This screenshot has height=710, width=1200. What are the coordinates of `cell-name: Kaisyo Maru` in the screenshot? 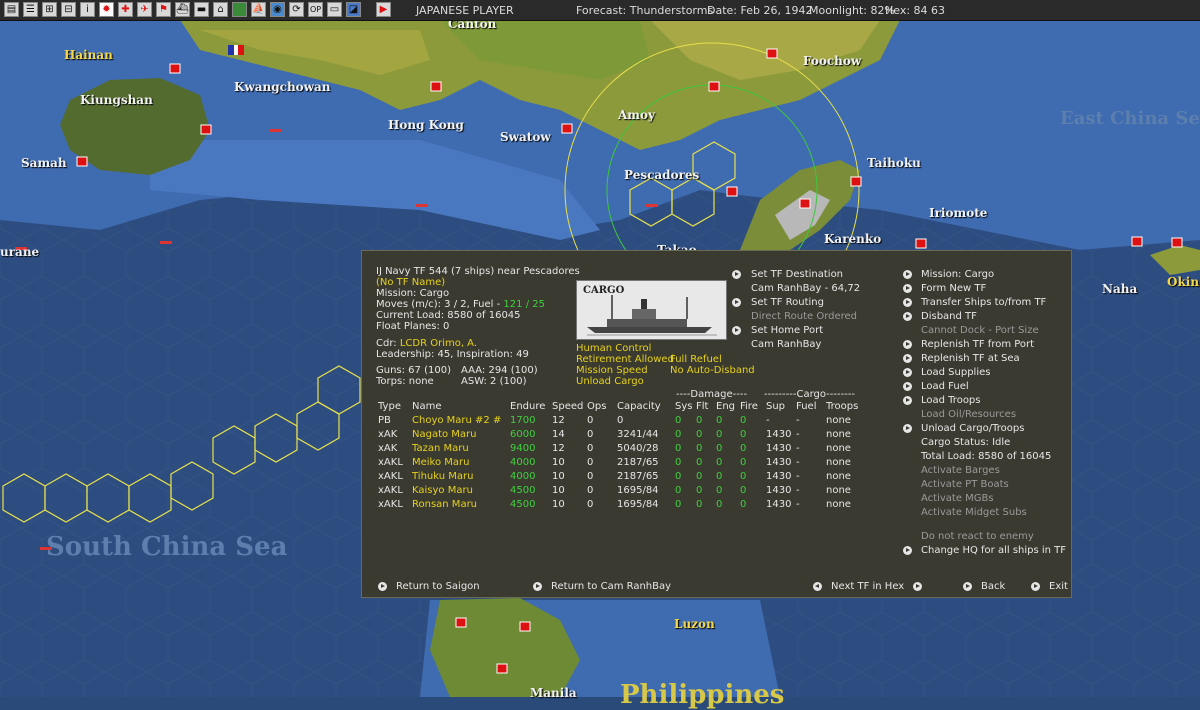 It's located at (442, 490).